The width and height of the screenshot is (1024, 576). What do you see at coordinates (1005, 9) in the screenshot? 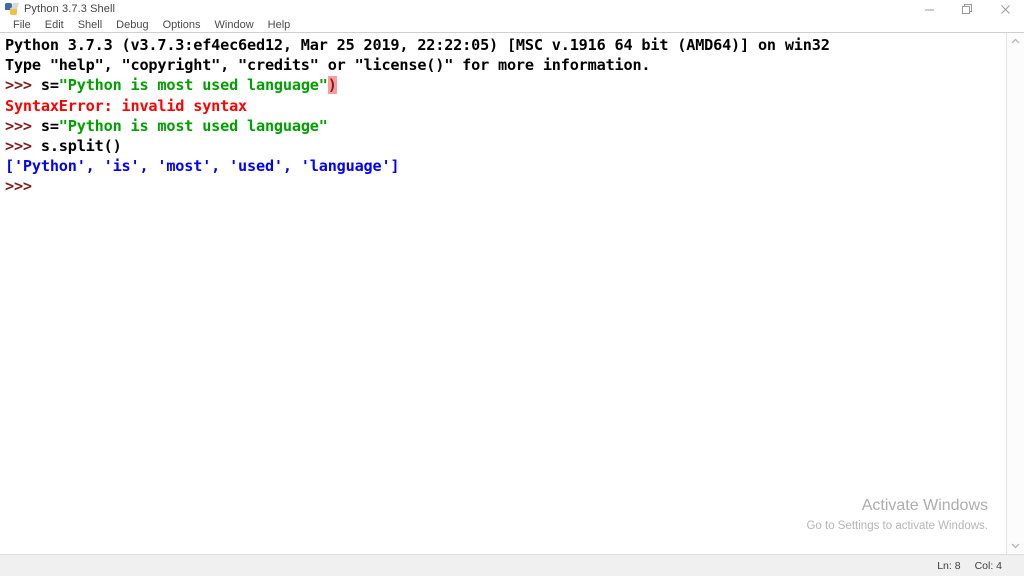
I see `close-button` at bounding box center [1005, 9].